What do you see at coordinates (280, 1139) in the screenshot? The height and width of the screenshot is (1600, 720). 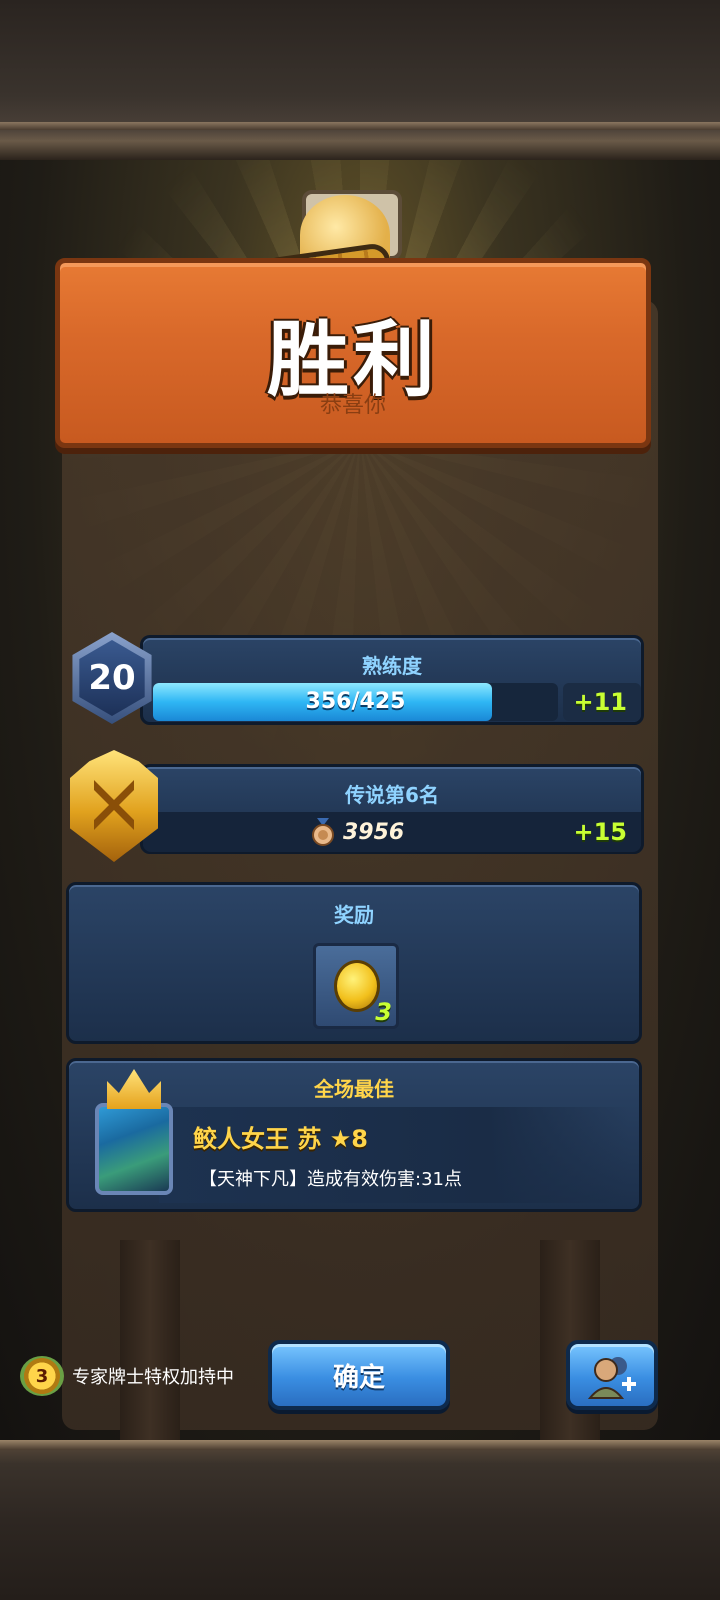 I see `hero-name: 鲛人女王 苏 ★8` at bounding box center [280, 1139].